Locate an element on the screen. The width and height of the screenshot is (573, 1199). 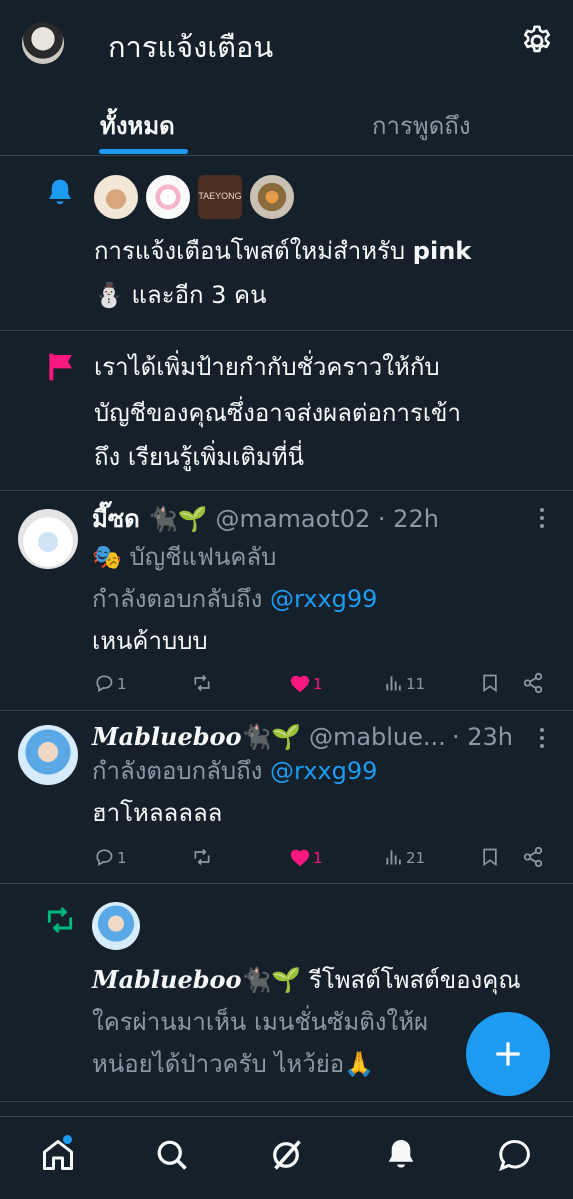
fan-account-badge: 🎭 บัญชีแฟนคลับ is located at coordinates (184, 557).